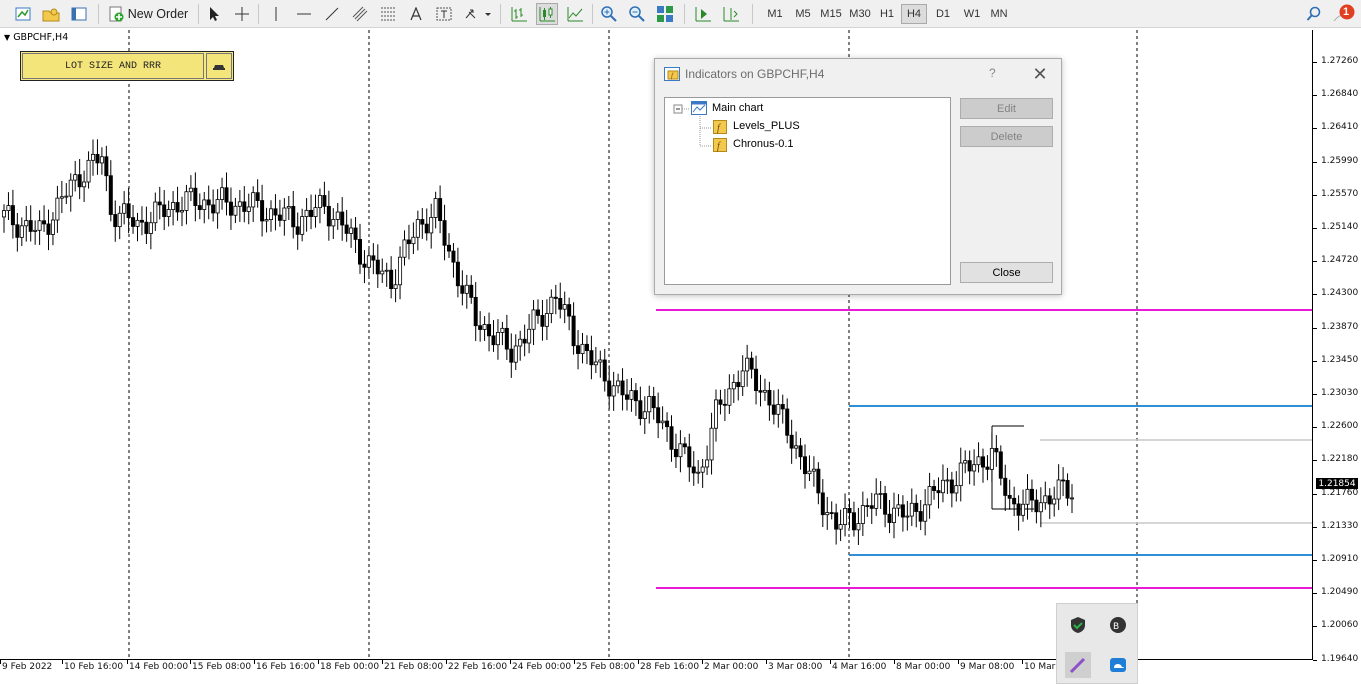  I want to click on line-chart-icon, so click(575, 14).